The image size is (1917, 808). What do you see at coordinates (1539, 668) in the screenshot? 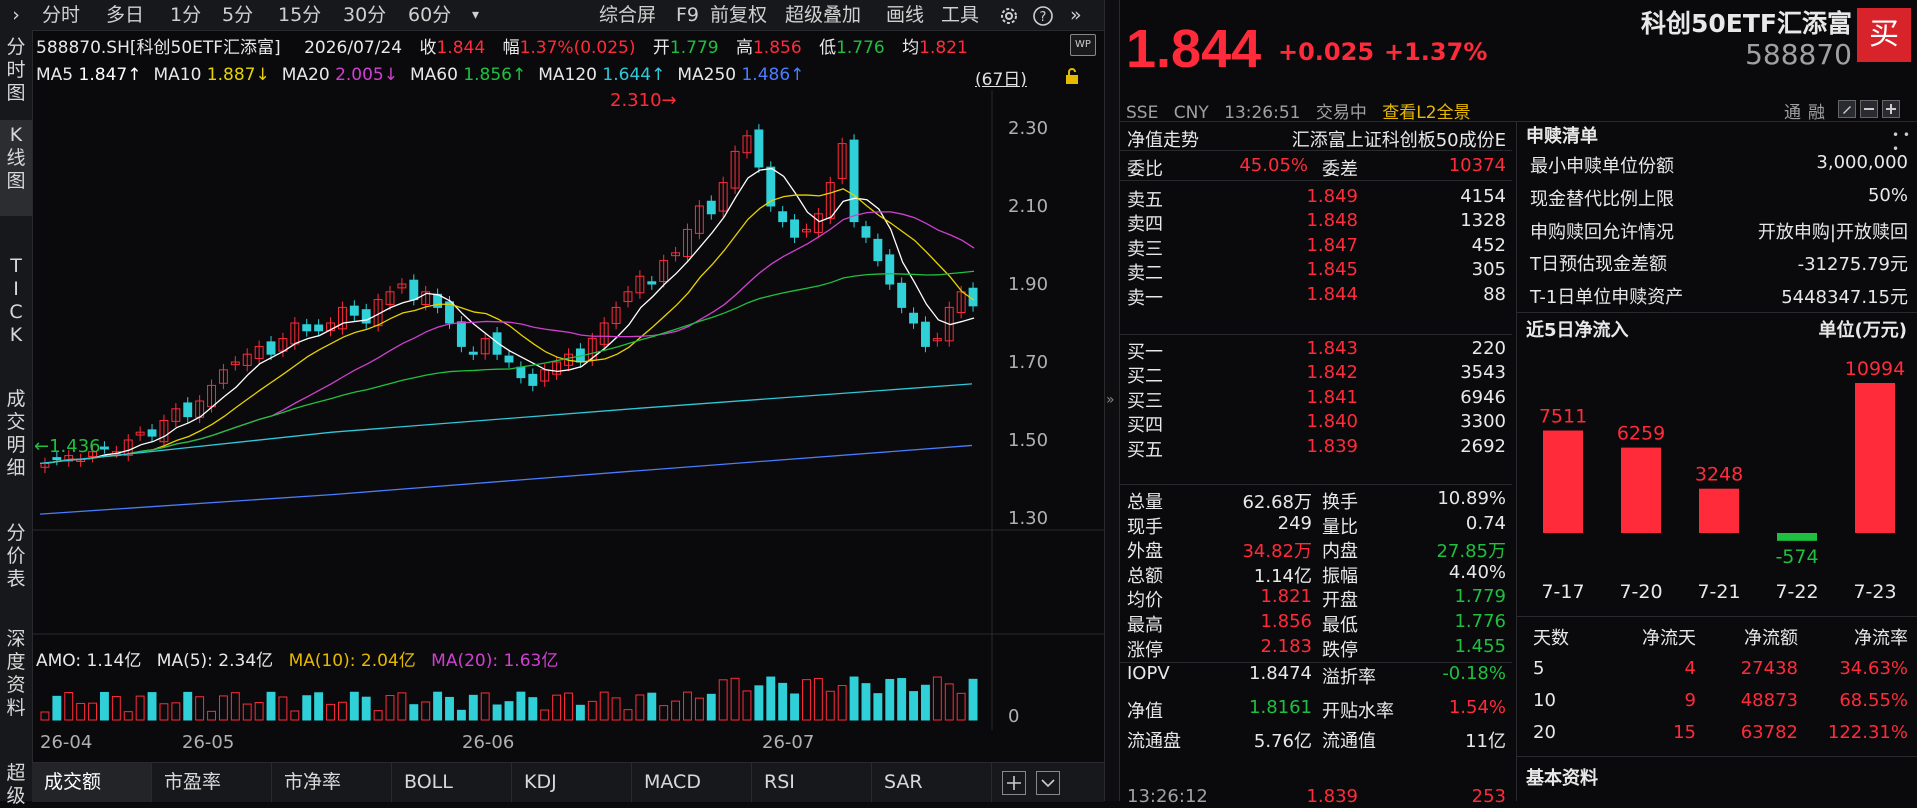
I see `flow-table-cell: 5` at bounding box center [1539, 668].